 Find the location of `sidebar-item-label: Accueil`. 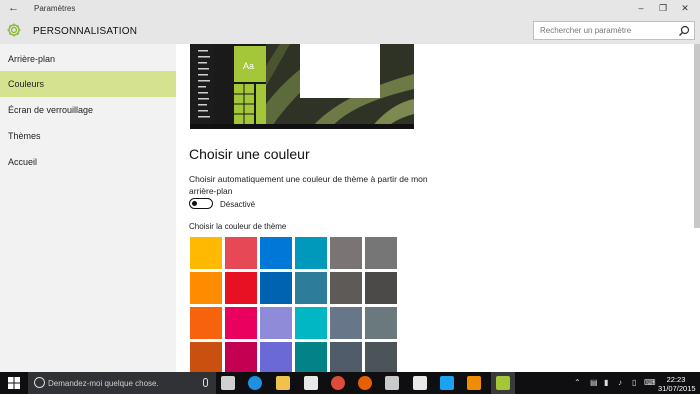

sidebar-item-label: Accueil is located at coordinates (23, 162).